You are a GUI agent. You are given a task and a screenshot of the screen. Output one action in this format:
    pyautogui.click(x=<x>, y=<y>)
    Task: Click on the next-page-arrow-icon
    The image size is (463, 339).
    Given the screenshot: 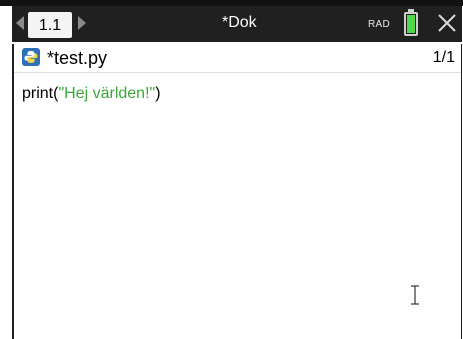 What is the action you would take?
    pyautogui.click(x=82, y=23)
    